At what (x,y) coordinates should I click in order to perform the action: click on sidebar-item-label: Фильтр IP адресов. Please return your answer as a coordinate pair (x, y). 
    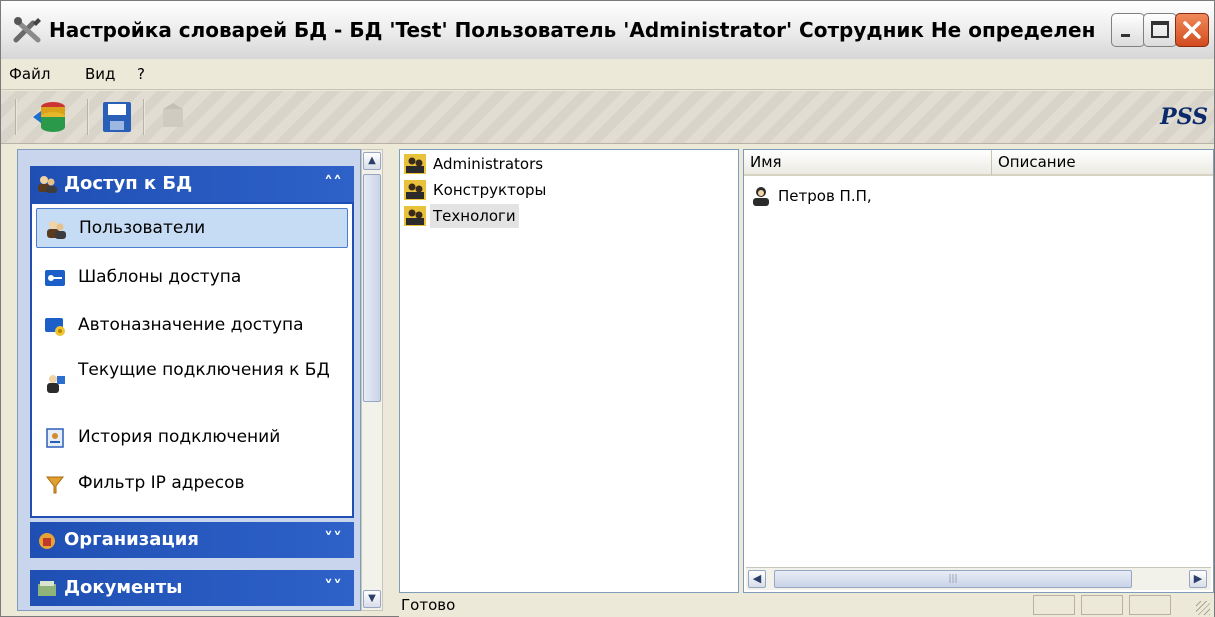
    Looking at the image, I should click on (161, 483).